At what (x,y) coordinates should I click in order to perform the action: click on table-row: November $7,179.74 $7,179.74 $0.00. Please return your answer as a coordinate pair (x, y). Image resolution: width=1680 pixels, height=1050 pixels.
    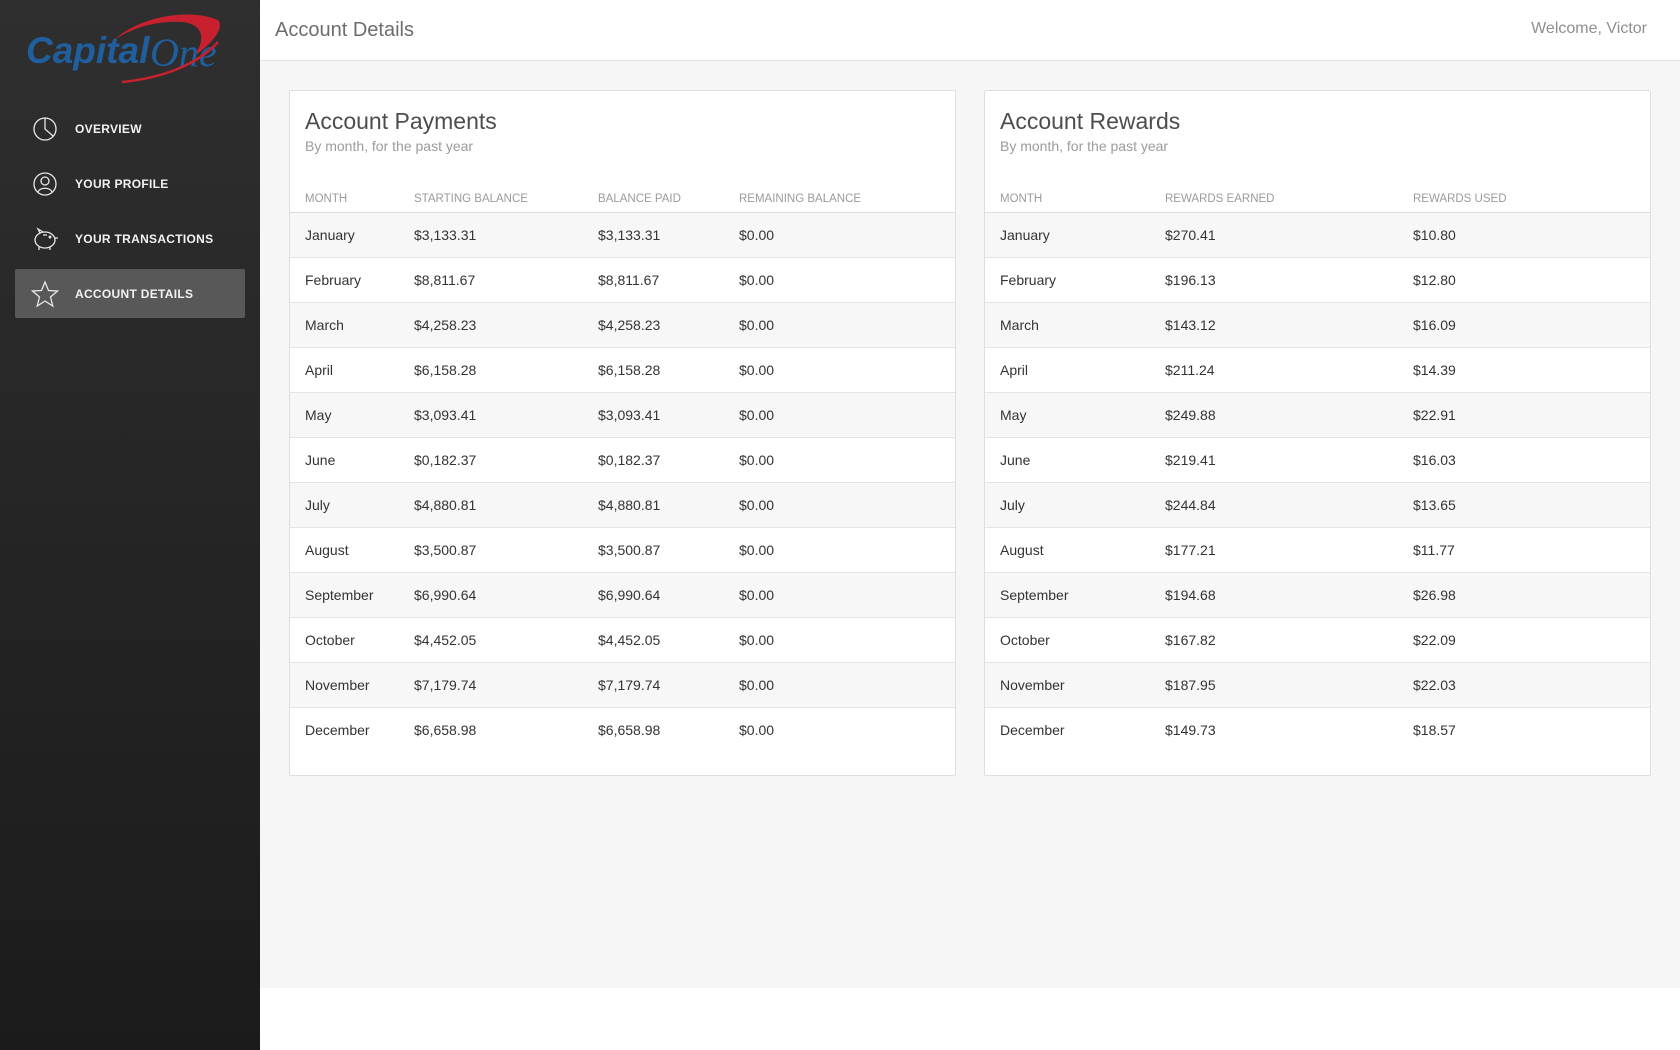
    Looking at the image, I should click on (622, 685).